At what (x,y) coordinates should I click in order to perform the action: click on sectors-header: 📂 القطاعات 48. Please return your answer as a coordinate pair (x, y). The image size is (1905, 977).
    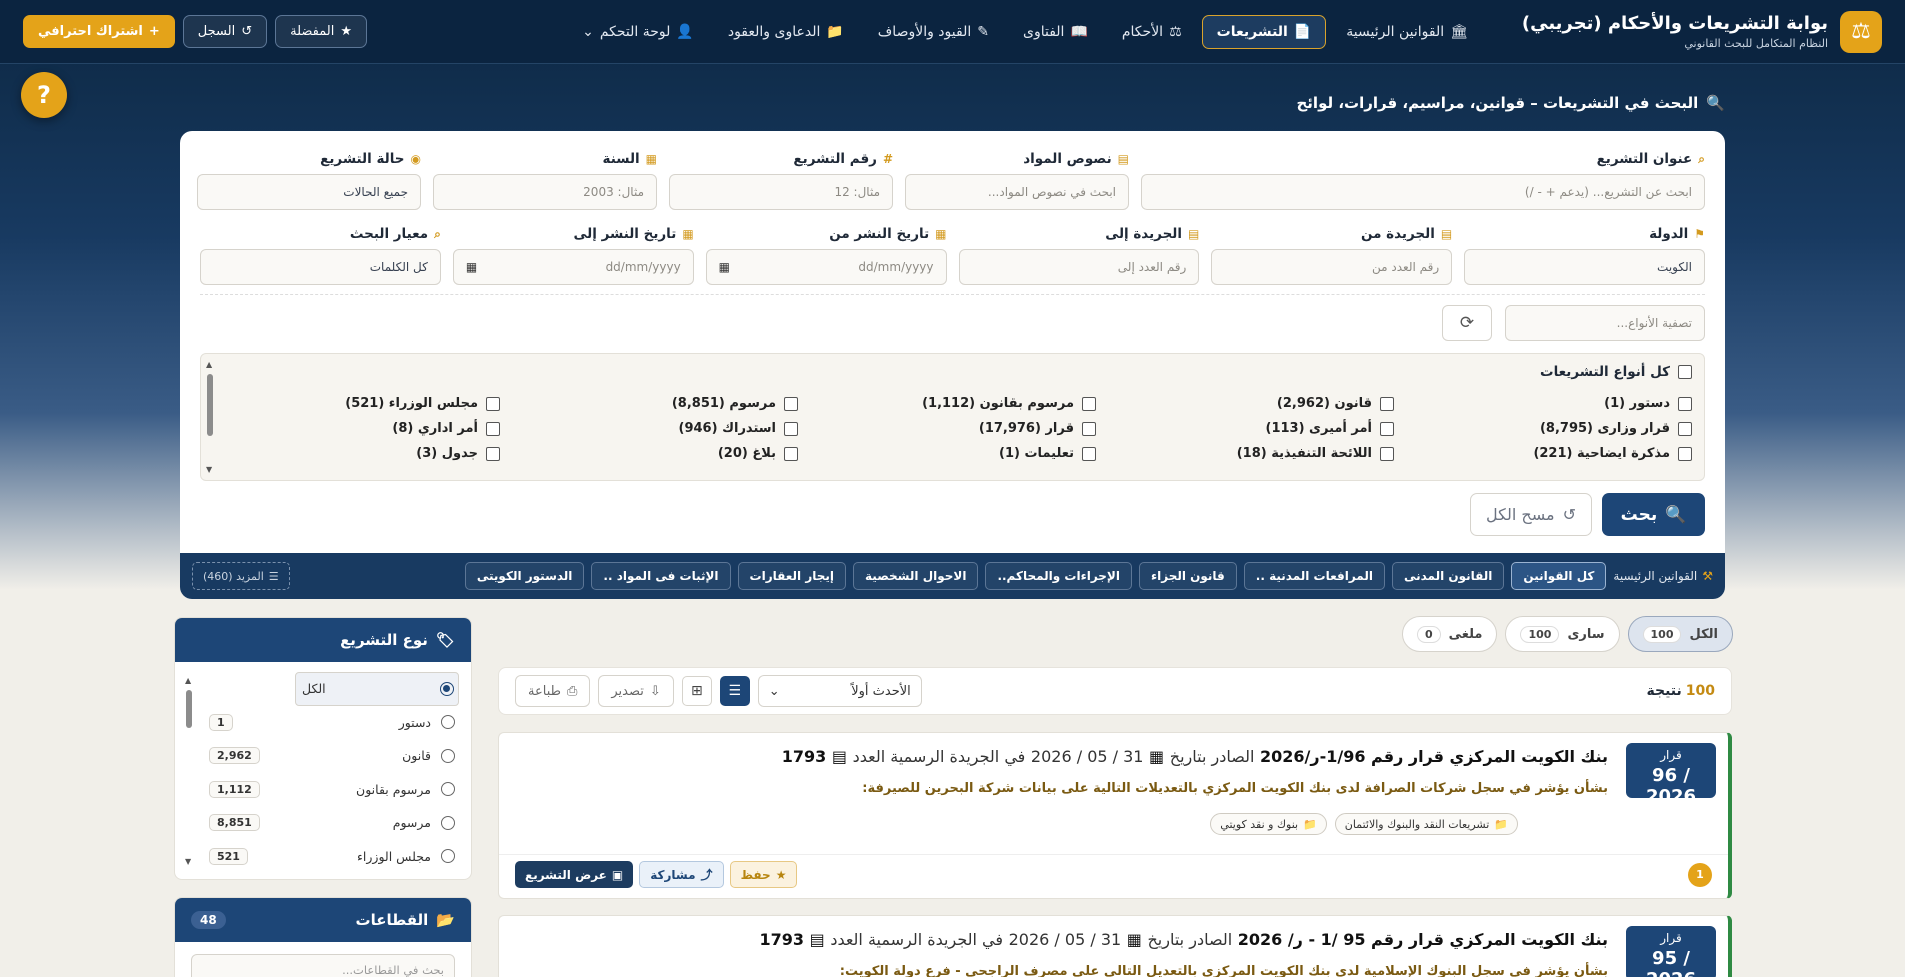
    Looking at the image, I should click on (323, 920).